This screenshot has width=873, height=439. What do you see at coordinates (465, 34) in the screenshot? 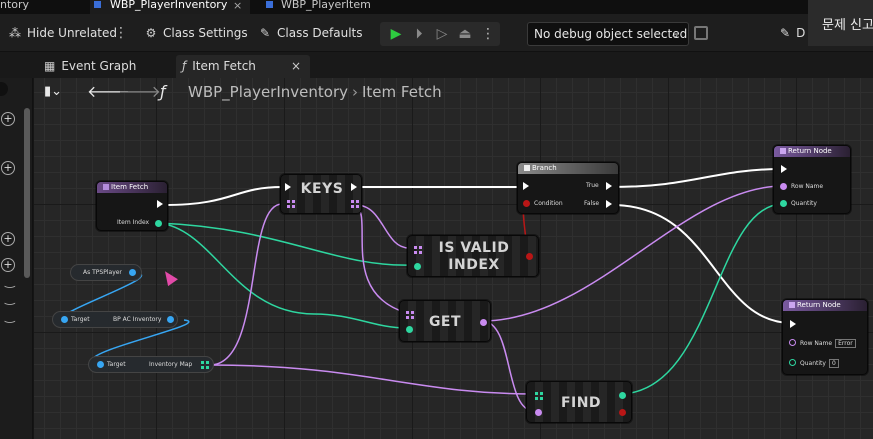
I see `stop-icon: ⏏` at bounding box center [465, 34].